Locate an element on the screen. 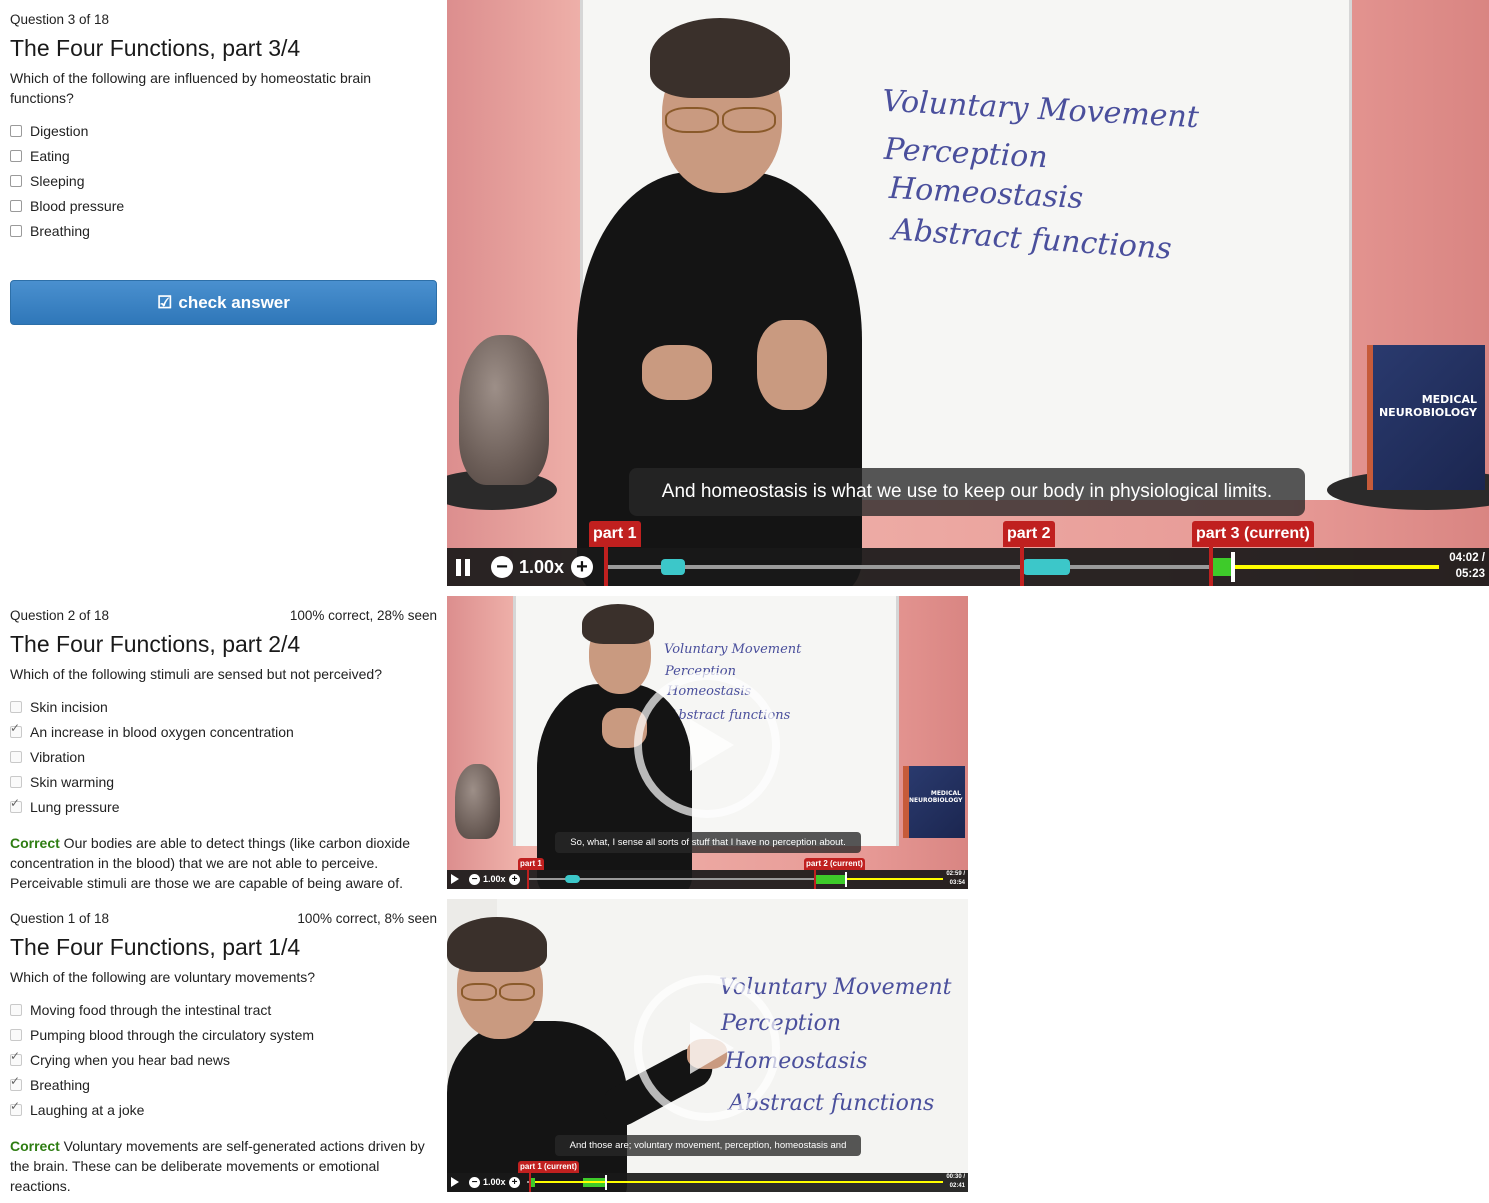  video-controls: − 1.00x + 02:59 / 03:54 is located at coordinates (707, 879).